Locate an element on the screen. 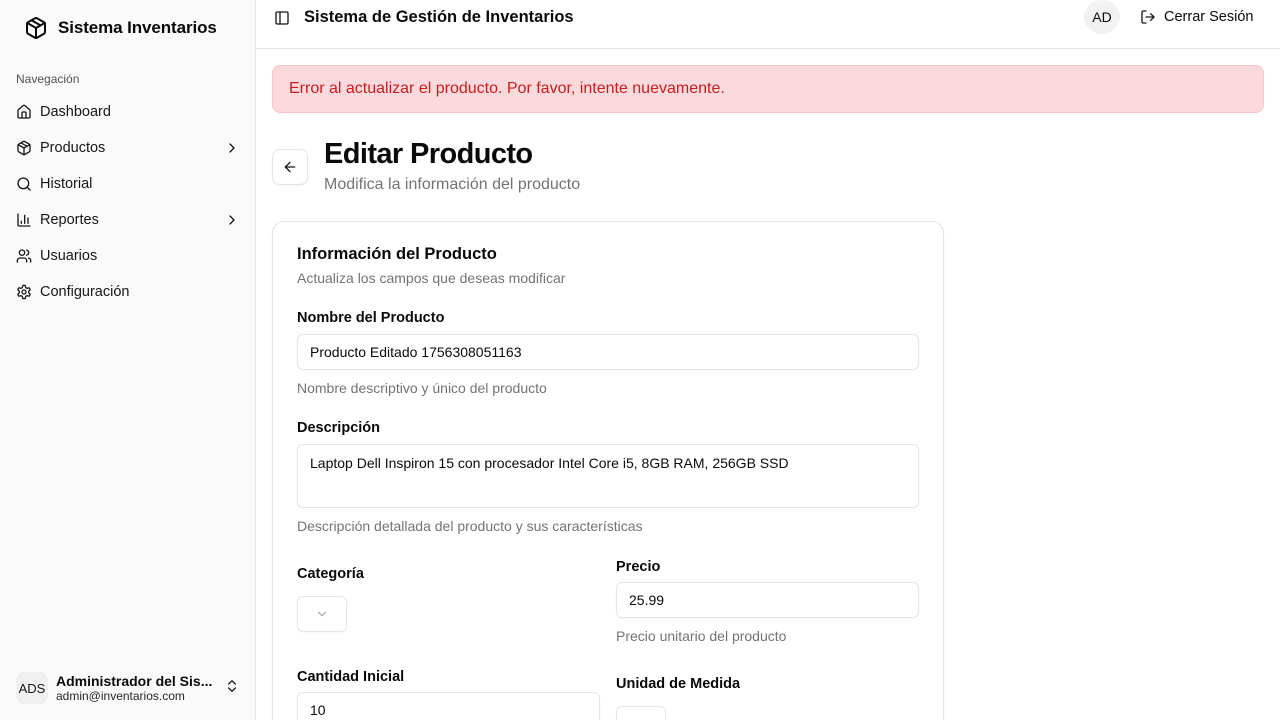  card-title: Información del Producto is located at coordinates (397, 254).